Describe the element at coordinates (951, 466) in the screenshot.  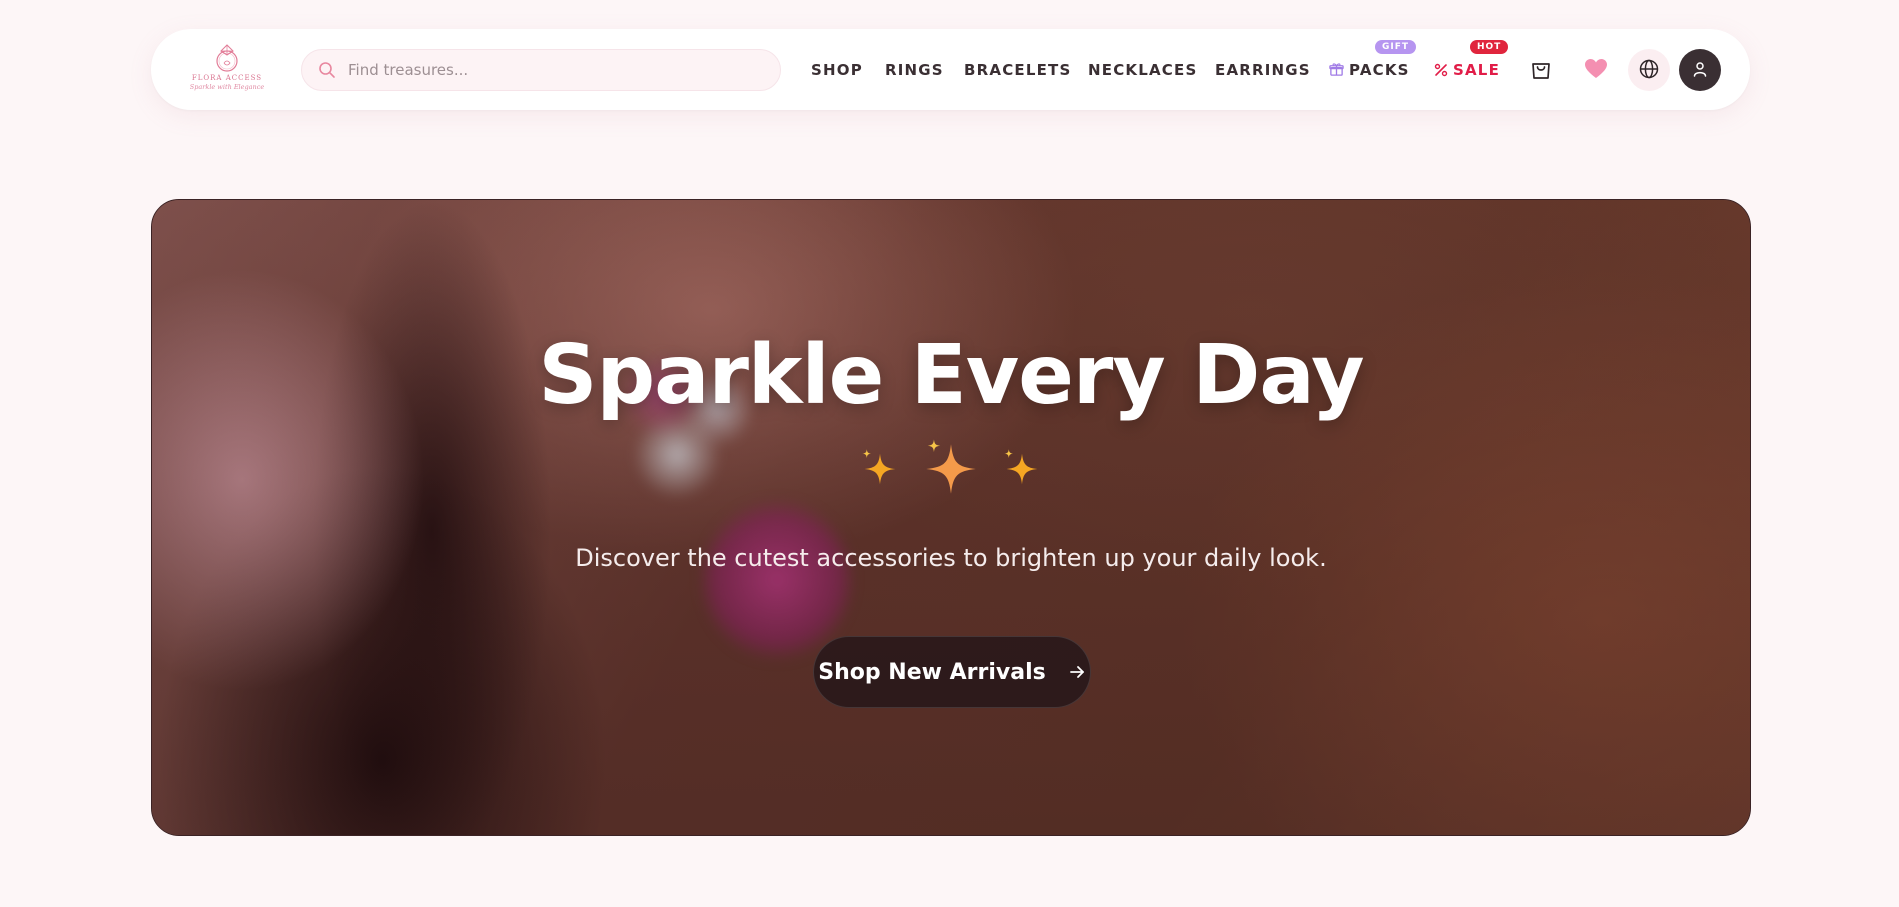
I see `sparkle-icon-large` at that location.